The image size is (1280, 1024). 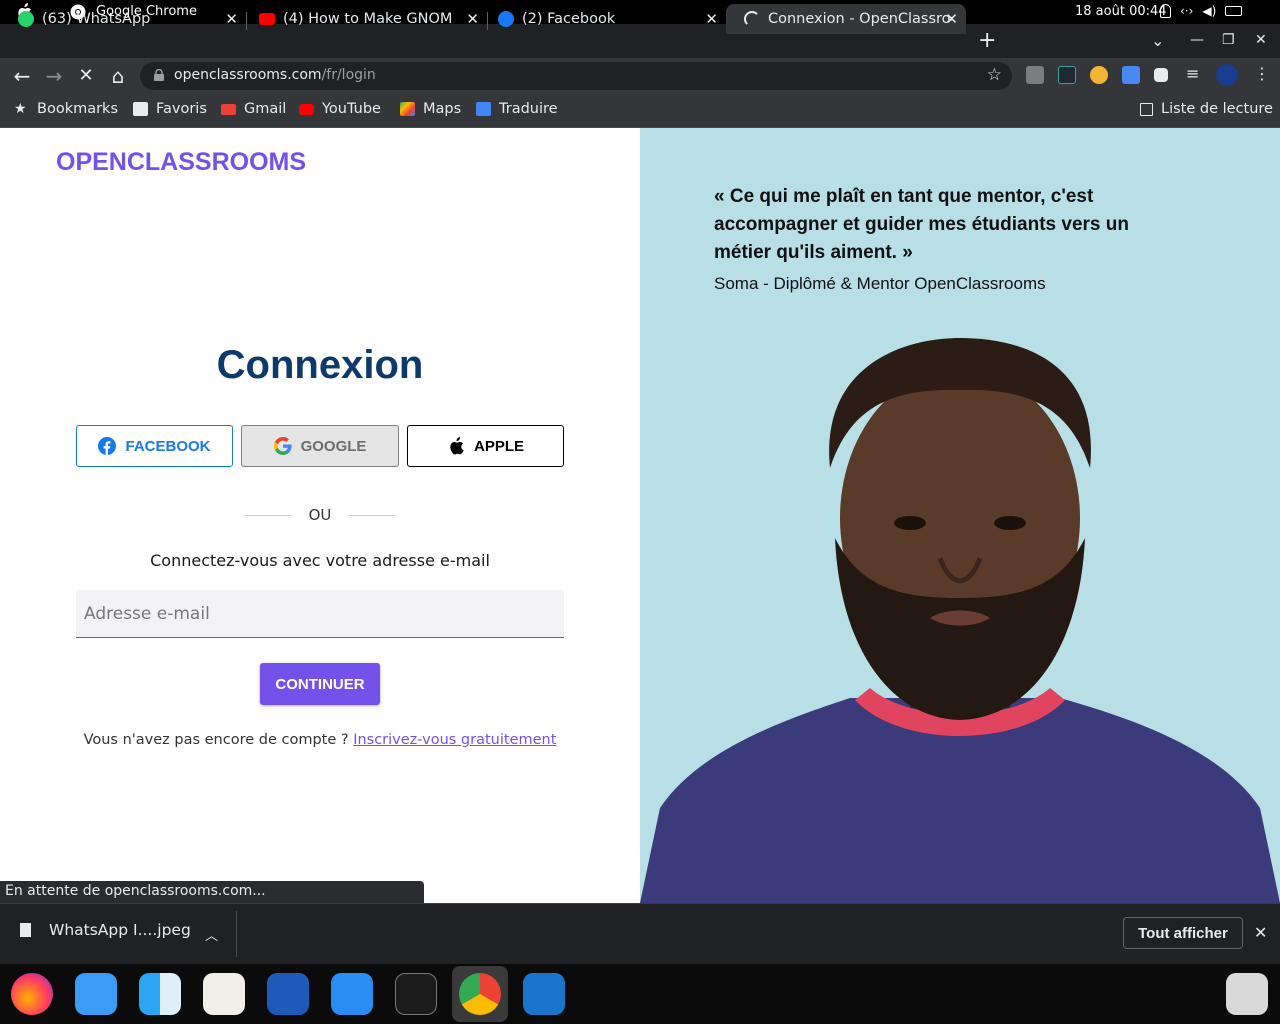 I want to click on chevron-up-icon: ︿, so click(x=211, y=934).